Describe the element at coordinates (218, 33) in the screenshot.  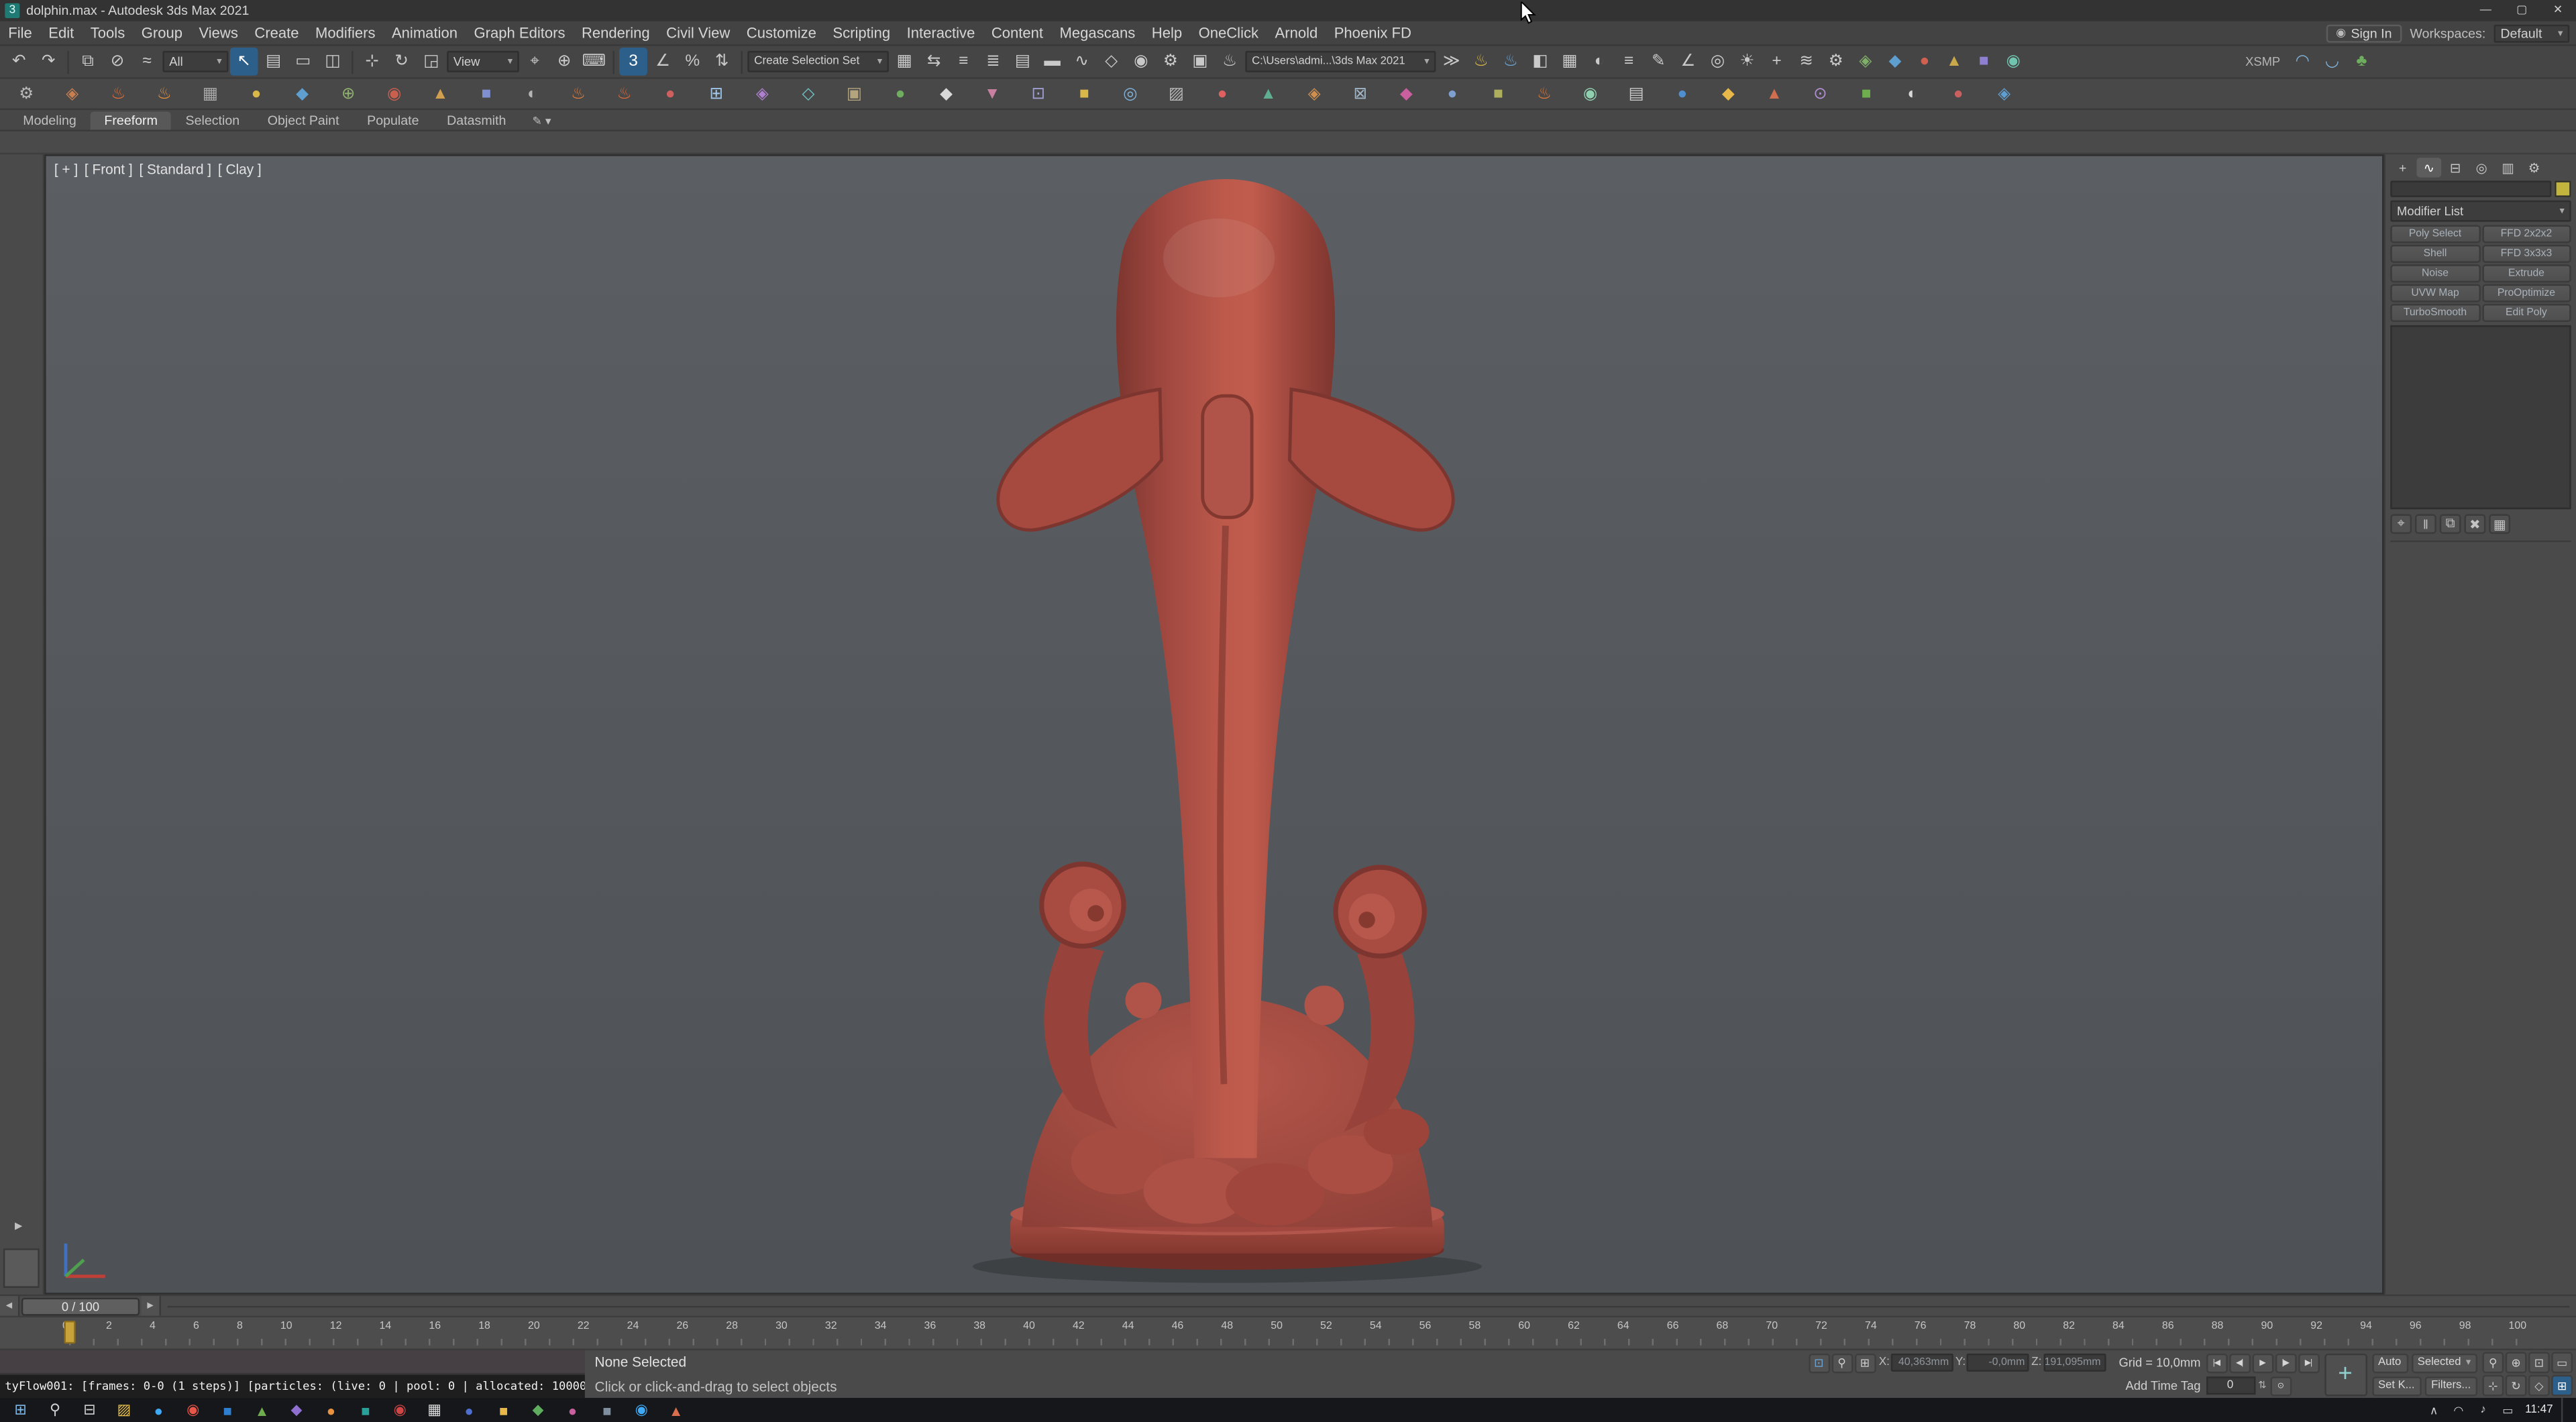
I see `menu-item: Views` at that location.